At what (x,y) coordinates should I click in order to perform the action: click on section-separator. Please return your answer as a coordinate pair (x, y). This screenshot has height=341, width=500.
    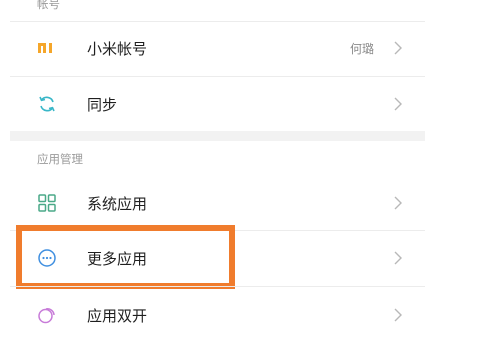
    Looking at the image, I should click on (217, 136).